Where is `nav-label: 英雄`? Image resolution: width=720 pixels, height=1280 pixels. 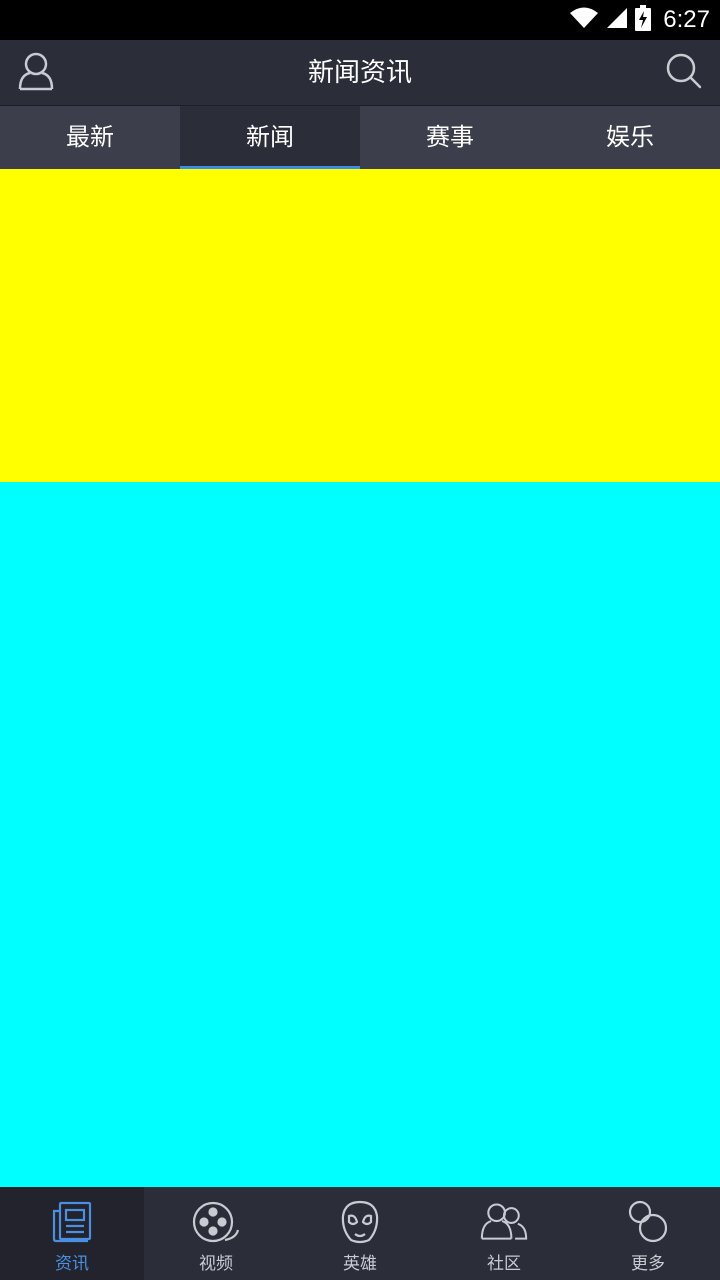 nav-label: 英雄 is located at coordinates (360, 1264).